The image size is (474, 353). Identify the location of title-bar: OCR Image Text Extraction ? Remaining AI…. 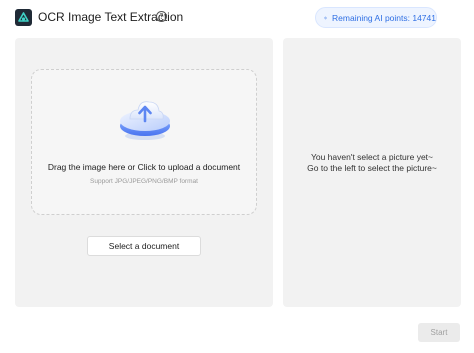
(237, 18).